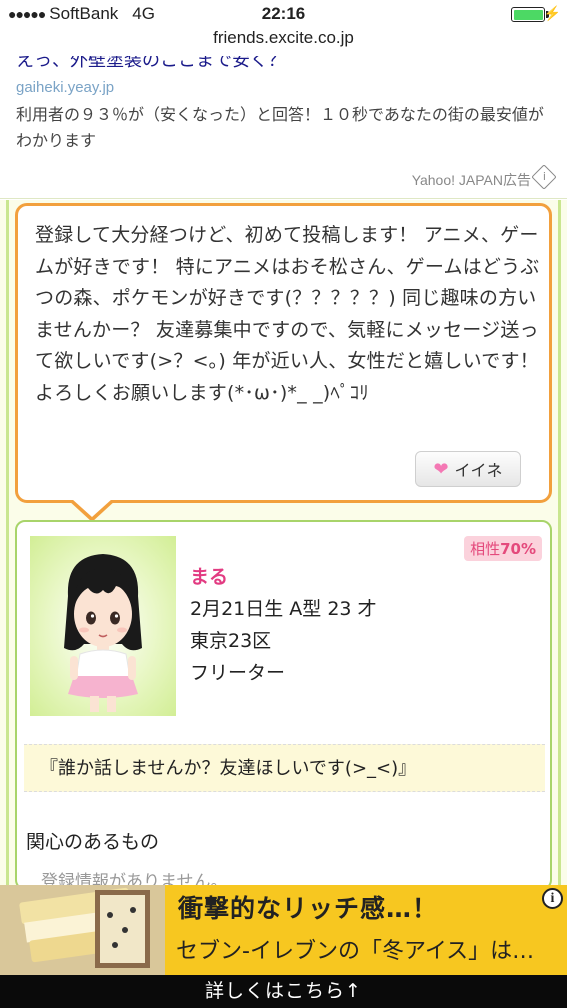 The height and width of the screenshot is (1008, 567). Describe the element at coordinates (65, 87) in the screenshot. I see `ad-domain: gaiheki.yeay.jp` at that location.